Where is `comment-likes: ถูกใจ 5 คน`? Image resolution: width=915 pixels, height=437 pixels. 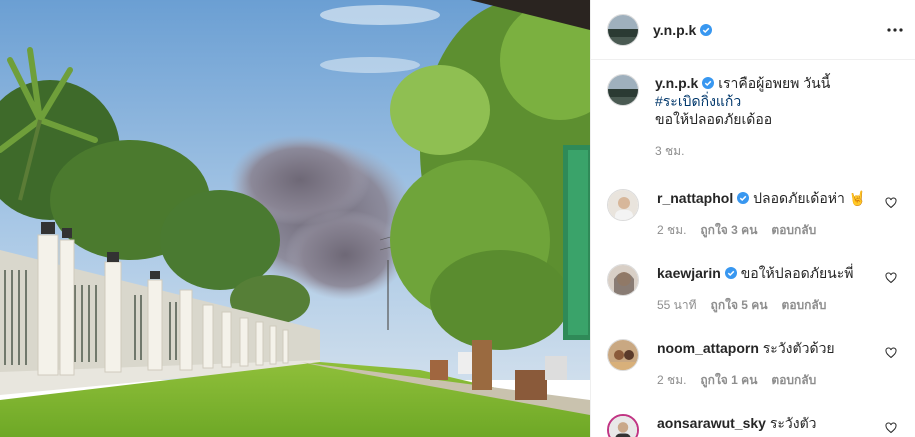
comment-likes: ถูกใจ 5 คน is located at coordinates (739, 305).